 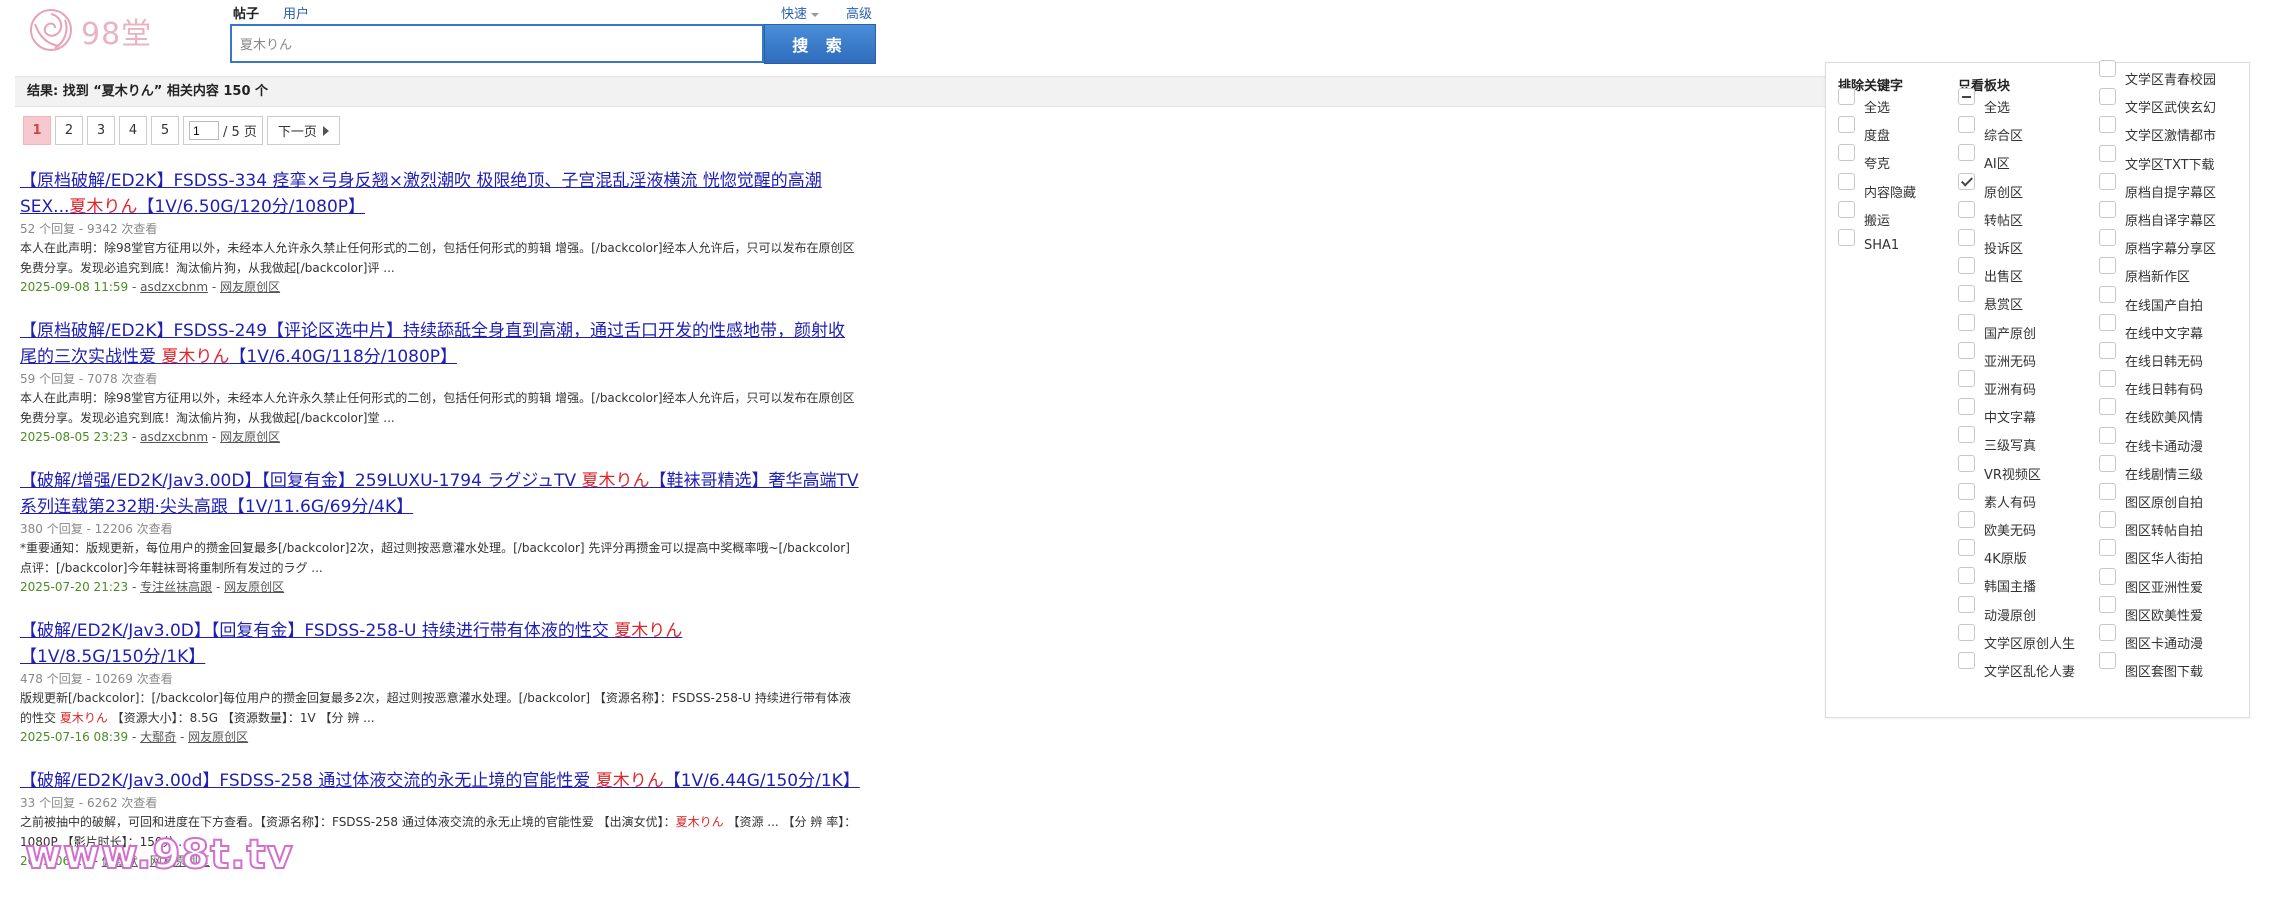 I want to click on exclude-option: 内容隐藏, so click(x=1877, y=186).